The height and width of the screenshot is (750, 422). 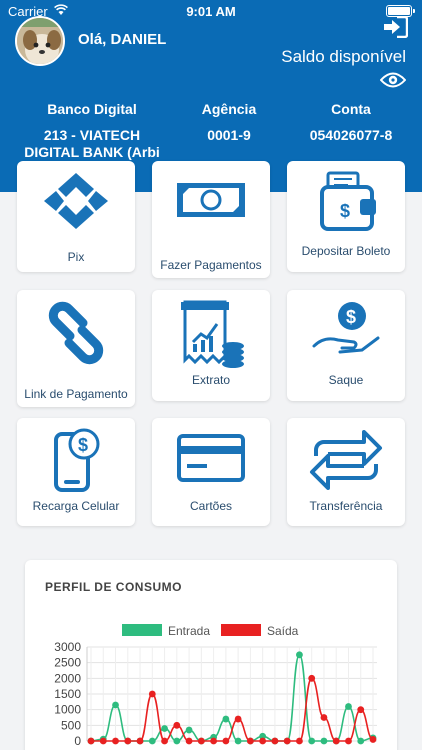 I want to click on tile-depositar-boleto: $ Depositar Boleto, so click(x=346, y=216).